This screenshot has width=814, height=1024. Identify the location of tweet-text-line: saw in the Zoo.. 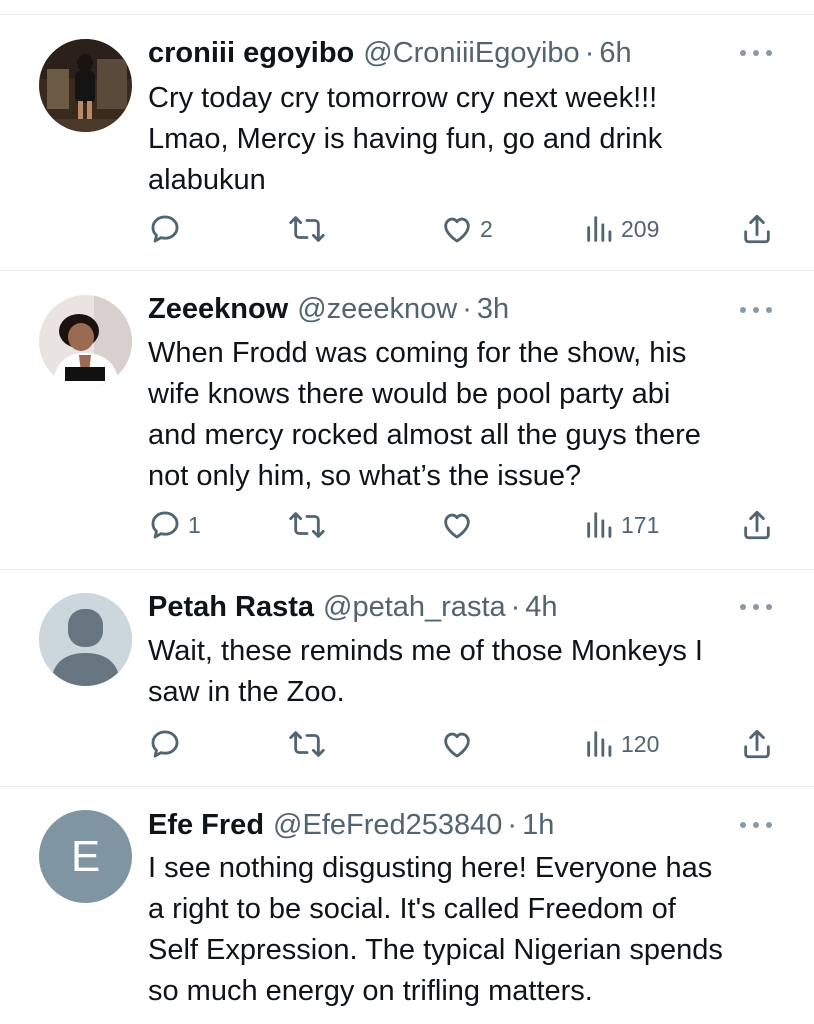
(246, 692).